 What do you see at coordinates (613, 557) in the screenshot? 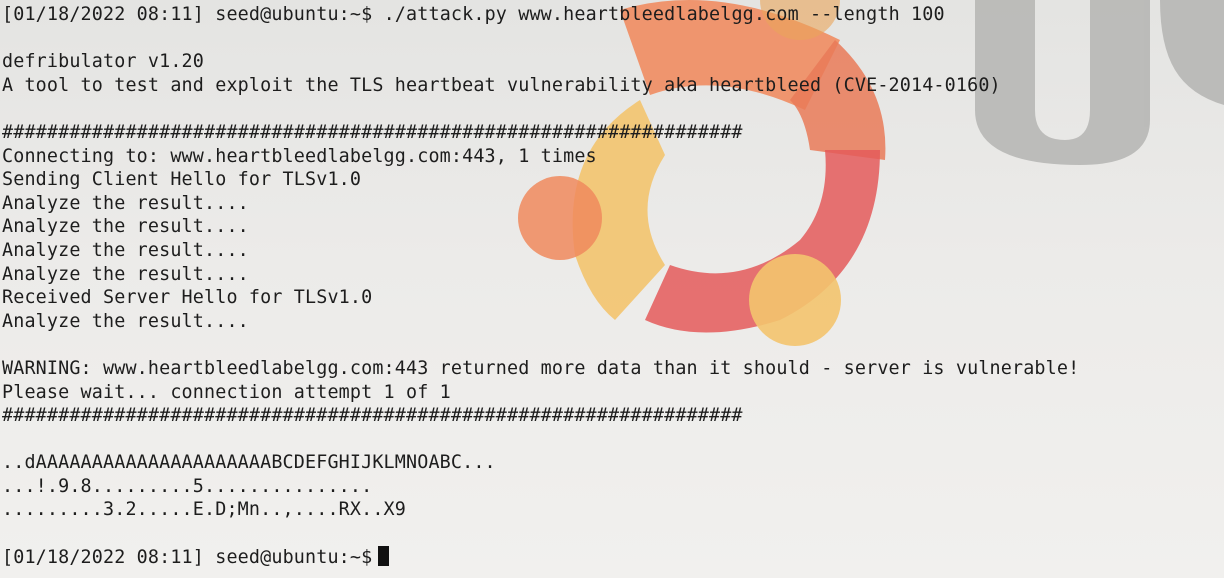
I see `final-prompt-line: [01/18/2022 08:11] seed@ubuntu:~$` at bounding box center [613, 557].